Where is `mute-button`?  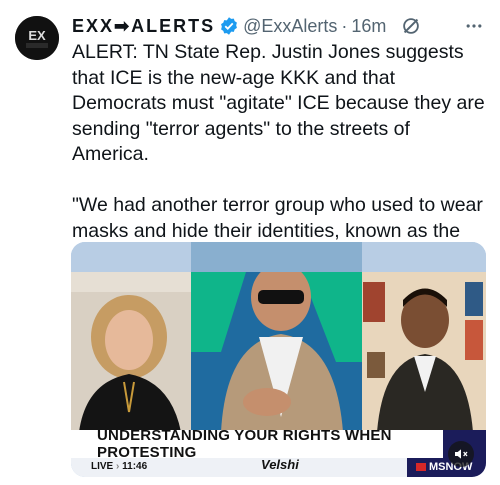
mute-button is located at coordinates (461, 454).